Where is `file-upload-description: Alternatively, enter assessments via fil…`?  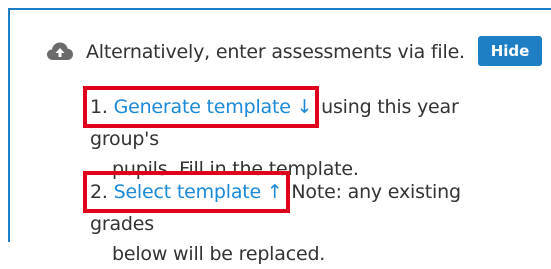 file-upload-description: Alternatively, enter assessments via fil… is located at coordinates (275, 52).